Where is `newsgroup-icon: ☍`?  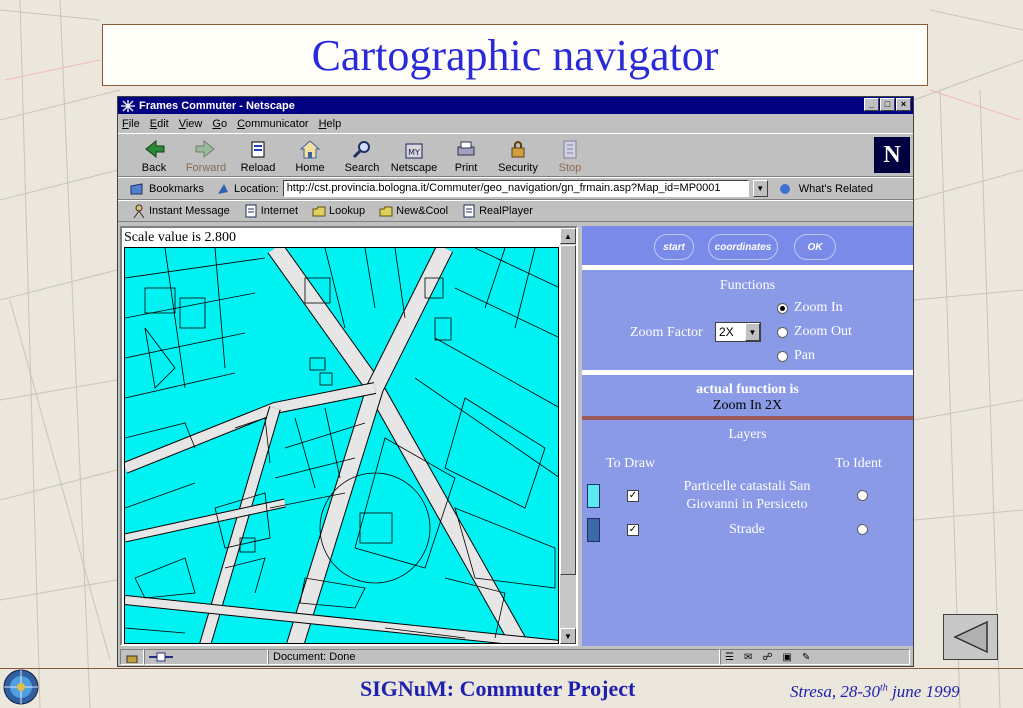 newsgroup-icon: ☍ is located at coordinates (767, 657).